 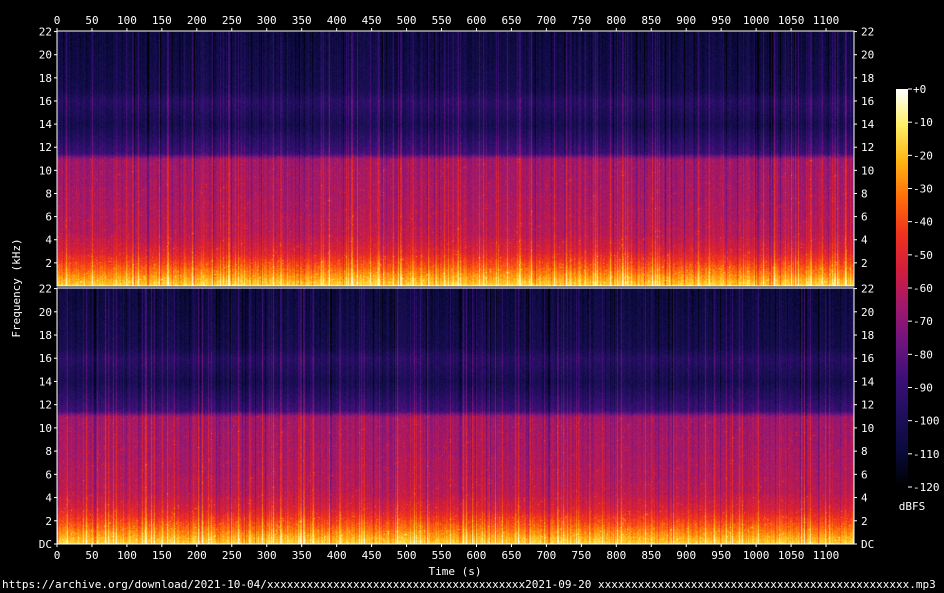 I want to click on x-tick-label: 1050, so click(x=791, y=20).